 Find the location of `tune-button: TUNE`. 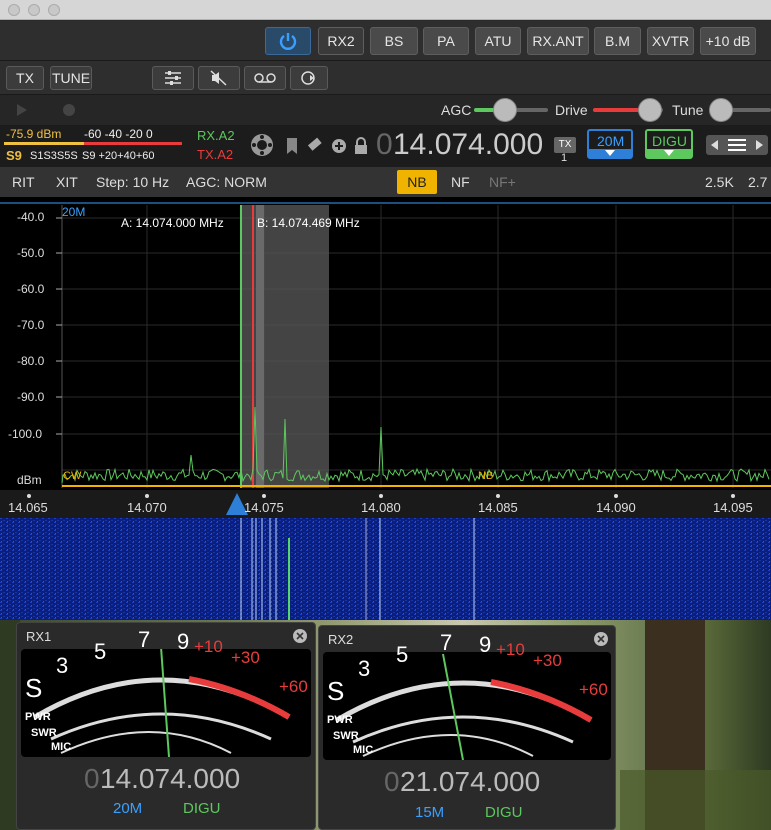

tune-button: TUNE is located at coordinates (71, 78).